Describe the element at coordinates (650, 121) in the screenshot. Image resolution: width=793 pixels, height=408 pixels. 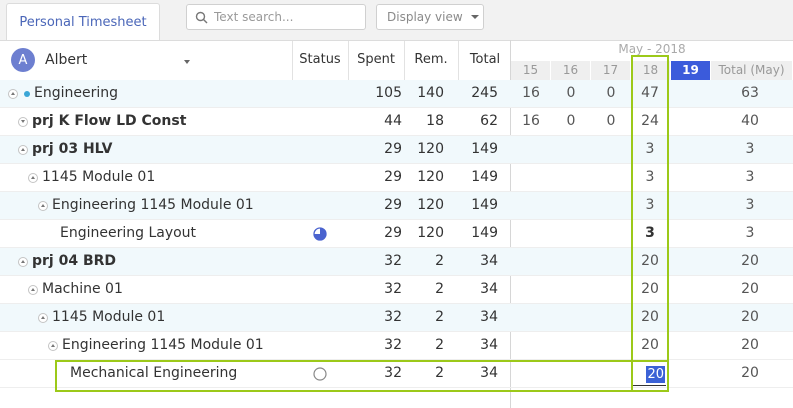
I see `day-cell-18: 24` at that location.